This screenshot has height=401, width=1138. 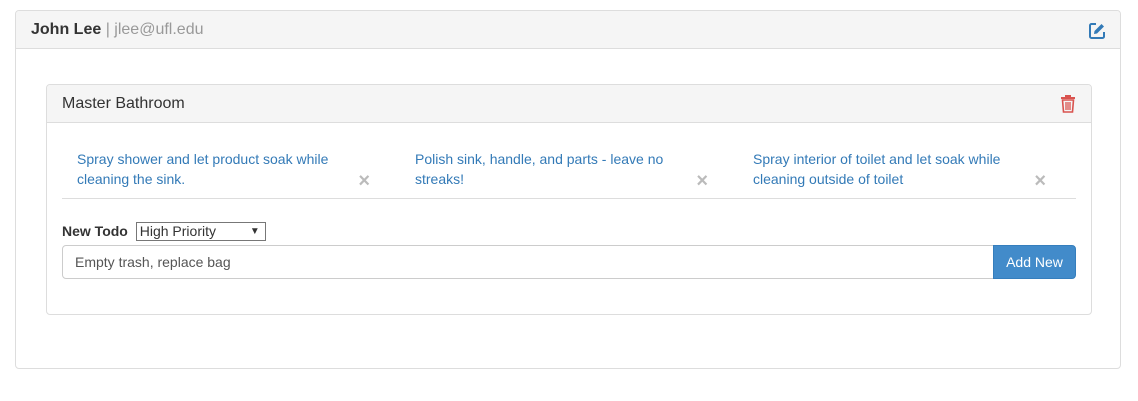 What do you see at coordinates (568, 30) in the screenshot?
I see `user-panel-heading: John Lee | jlee@ufl.edu` at bounding box center [568, 30].